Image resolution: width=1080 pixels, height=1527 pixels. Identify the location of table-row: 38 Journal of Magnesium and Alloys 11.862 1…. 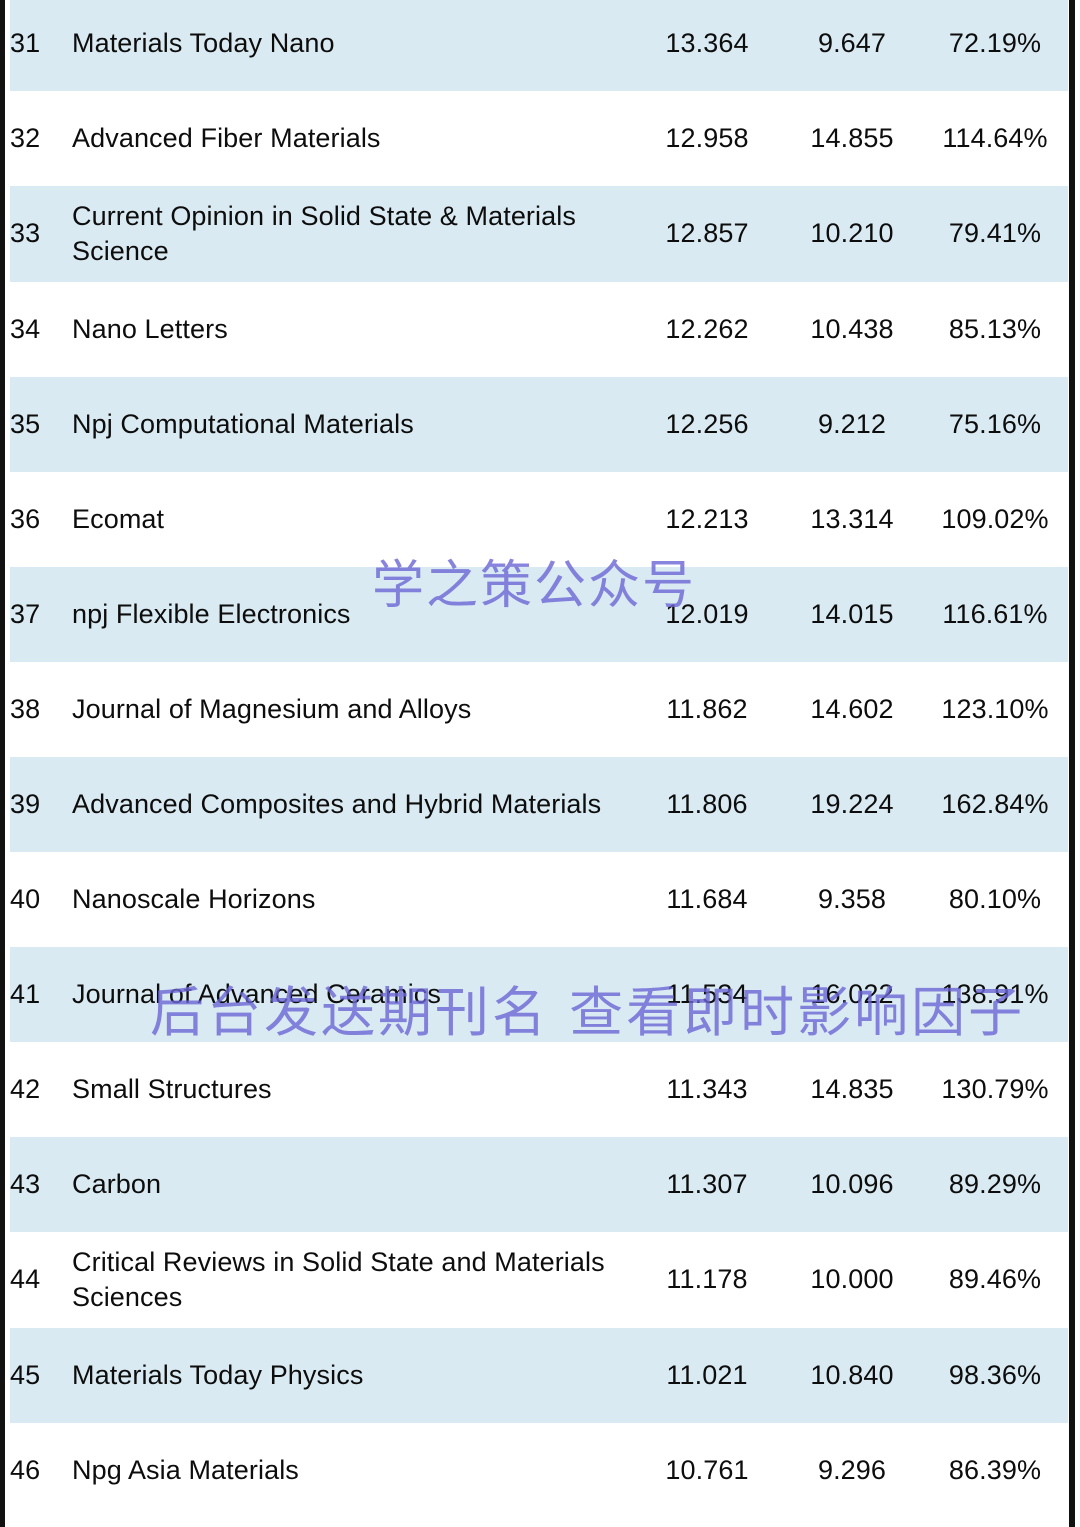
(539, 709).